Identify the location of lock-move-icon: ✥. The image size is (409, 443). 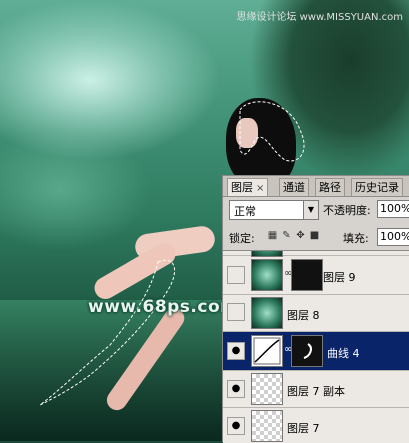
(300, 235).